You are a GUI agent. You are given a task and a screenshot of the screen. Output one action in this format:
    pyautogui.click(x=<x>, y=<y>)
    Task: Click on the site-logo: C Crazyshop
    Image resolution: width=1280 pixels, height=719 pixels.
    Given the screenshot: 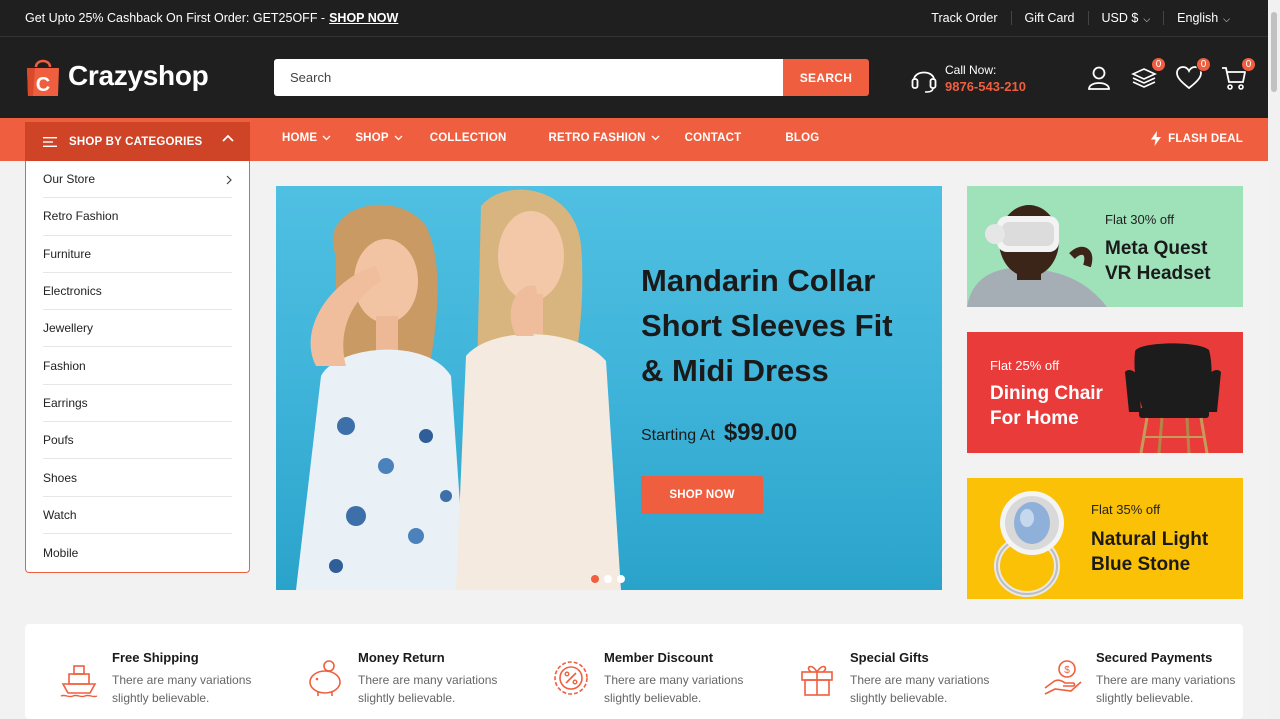 What is the action you would take?
    pyautogui.click(x=117, y=76)
    